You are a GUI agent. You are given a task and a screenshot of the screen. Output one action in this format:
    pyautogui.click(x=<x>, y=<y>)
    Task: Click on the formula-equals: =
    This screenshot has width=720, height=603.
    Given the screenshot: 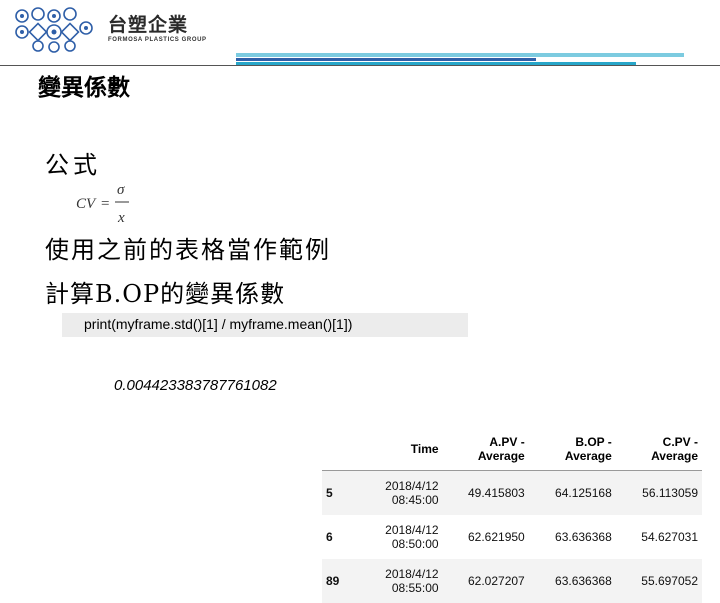 What is the action you would take?
    pyautogui.click(x=105, y=204)
    